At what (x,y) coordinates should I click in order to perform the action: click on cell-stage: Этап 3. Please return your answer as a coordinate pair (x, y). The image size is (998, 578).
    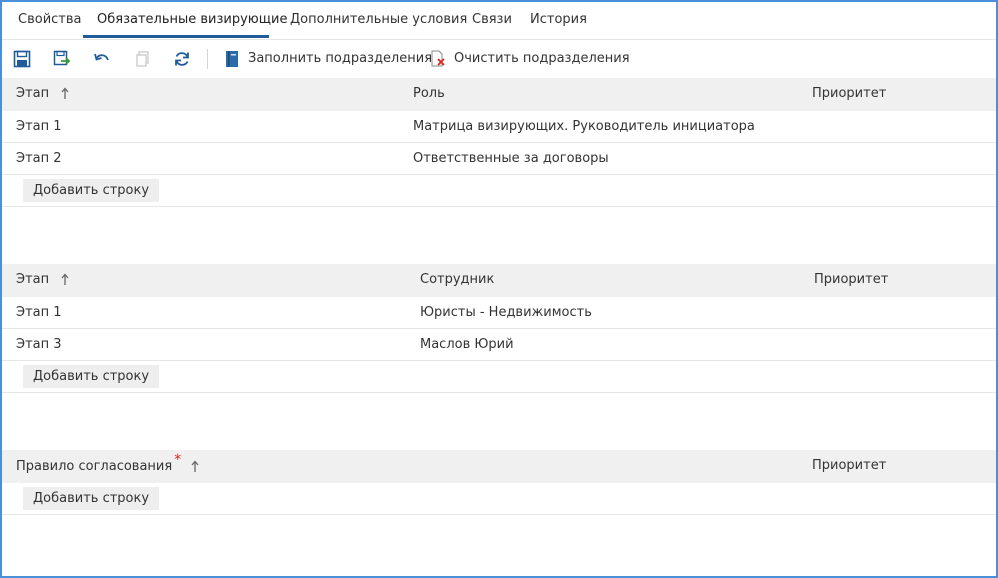
    Looking at the image, I should click on (39, 344).